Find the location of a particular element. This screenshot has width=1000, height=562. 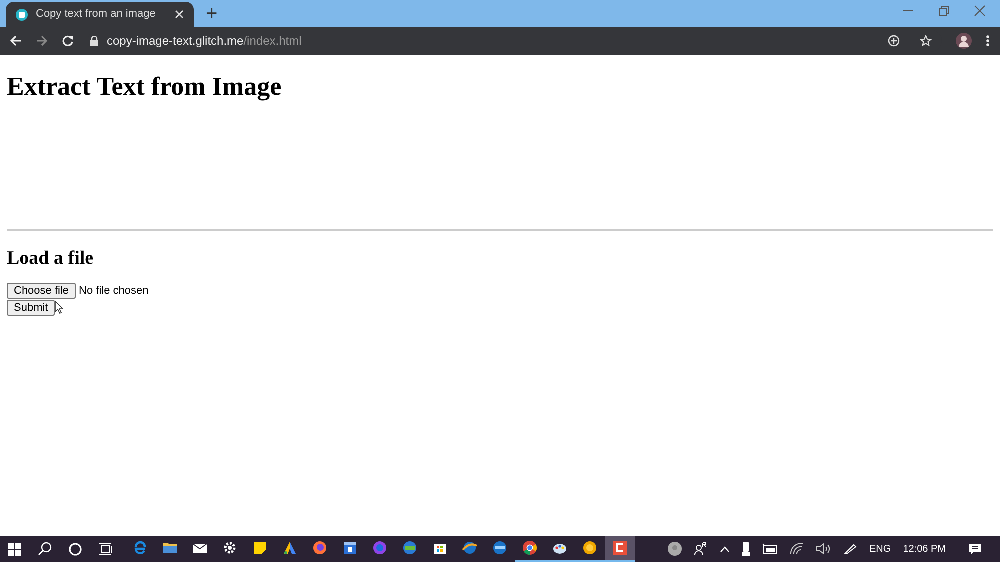

page-heading: Extract Text from Image is located at coordinates (144, 87).